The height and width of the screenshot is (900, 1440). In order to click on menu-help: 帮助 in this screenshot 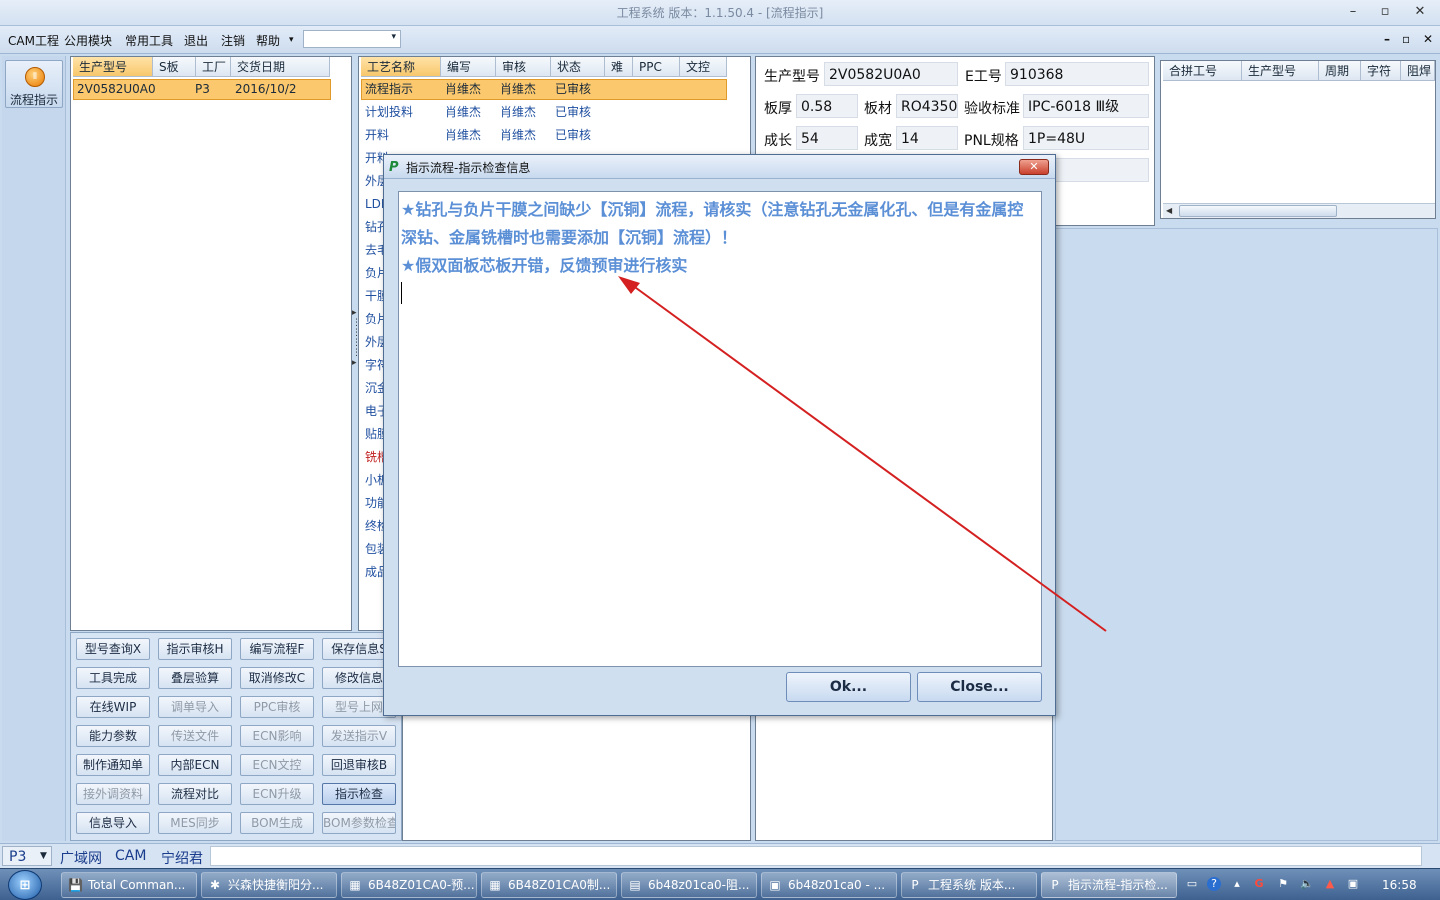, I will do `click(268, 40)`.